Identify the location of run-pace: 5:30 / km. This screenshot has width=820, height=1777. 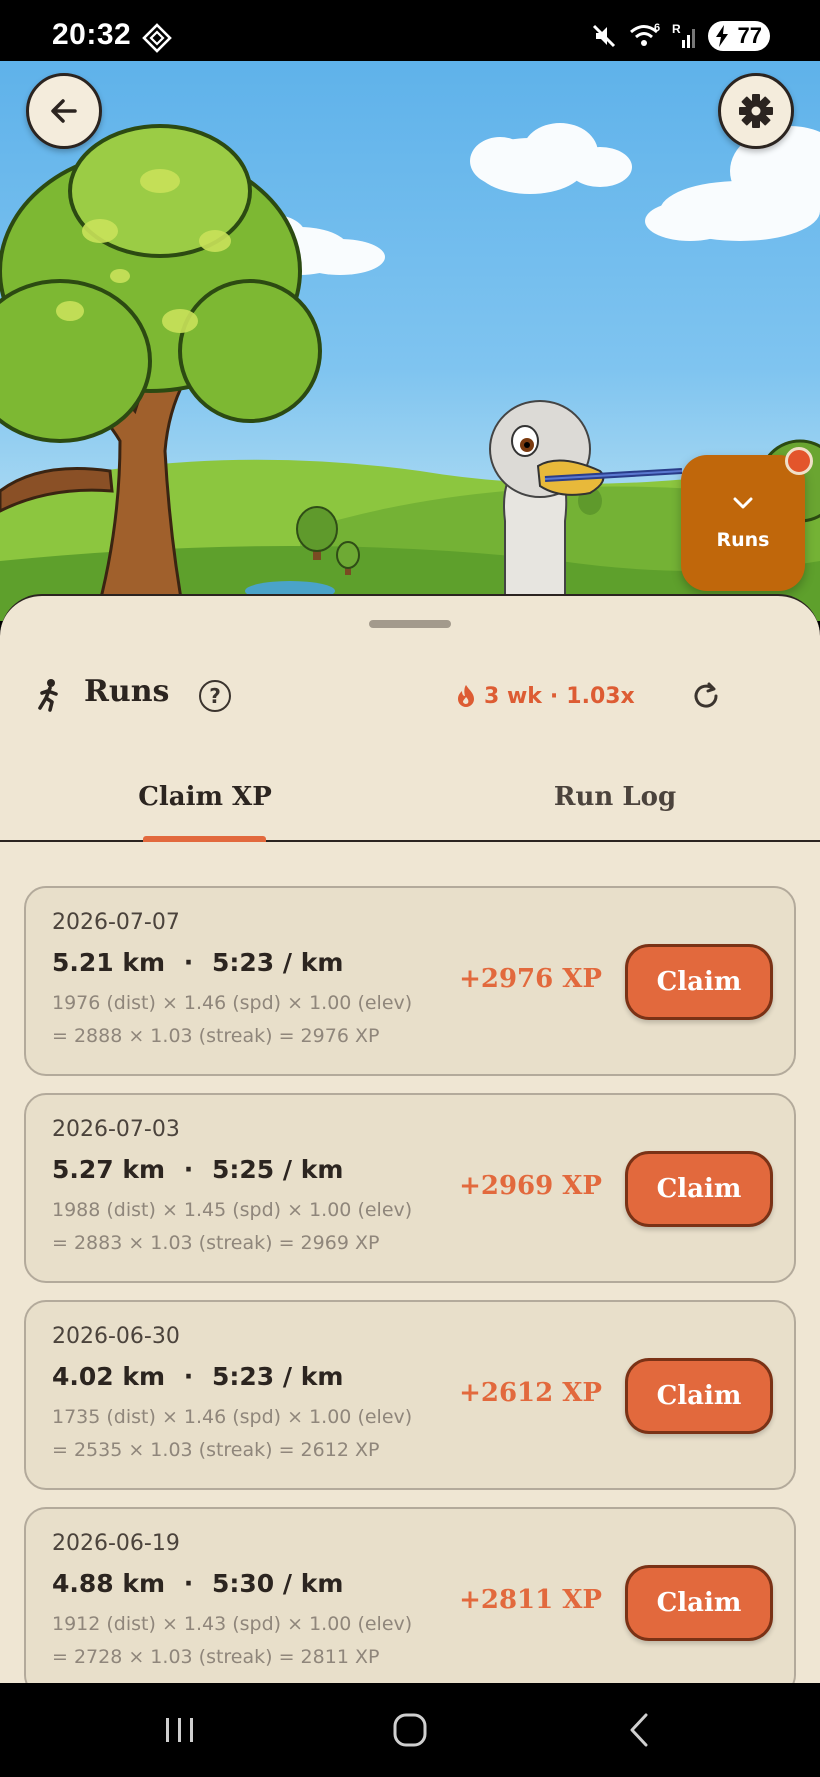
(278, 1583).